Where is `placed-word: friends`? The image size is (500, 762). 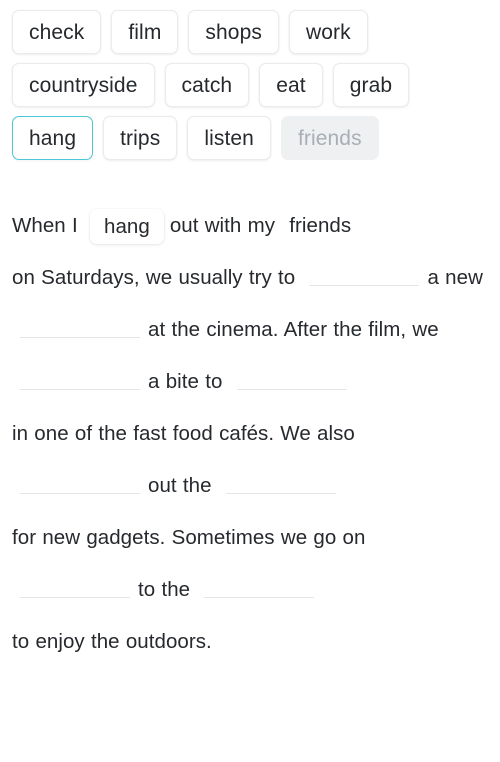
placed-word: friends is located at coordinates (320, 226).